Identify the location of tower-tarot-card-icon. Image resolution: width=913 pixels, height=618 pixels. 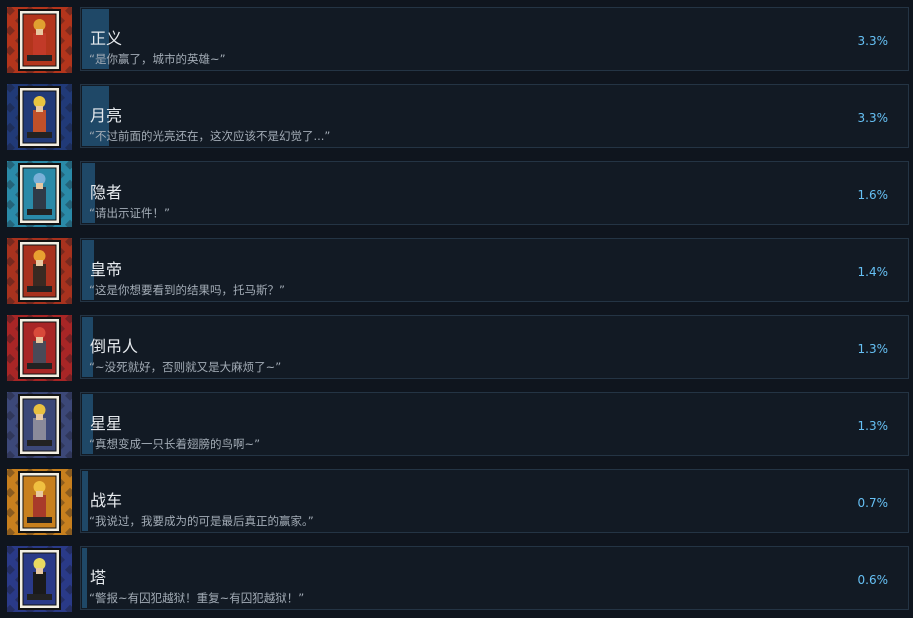
(39, 579).